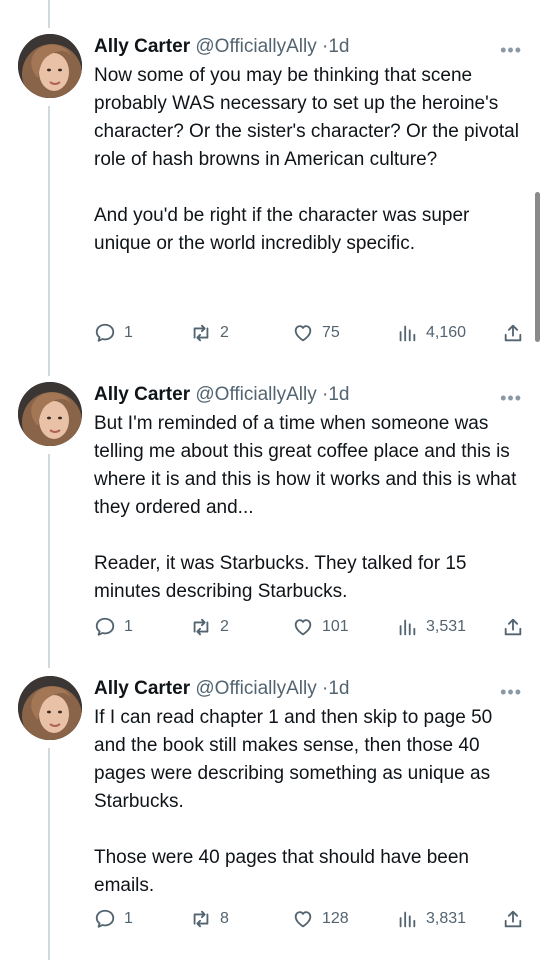 This screenshot has height=960, width=544. I want to click on tweet-actions: 1 8 128 3,831, so click(310, 920).